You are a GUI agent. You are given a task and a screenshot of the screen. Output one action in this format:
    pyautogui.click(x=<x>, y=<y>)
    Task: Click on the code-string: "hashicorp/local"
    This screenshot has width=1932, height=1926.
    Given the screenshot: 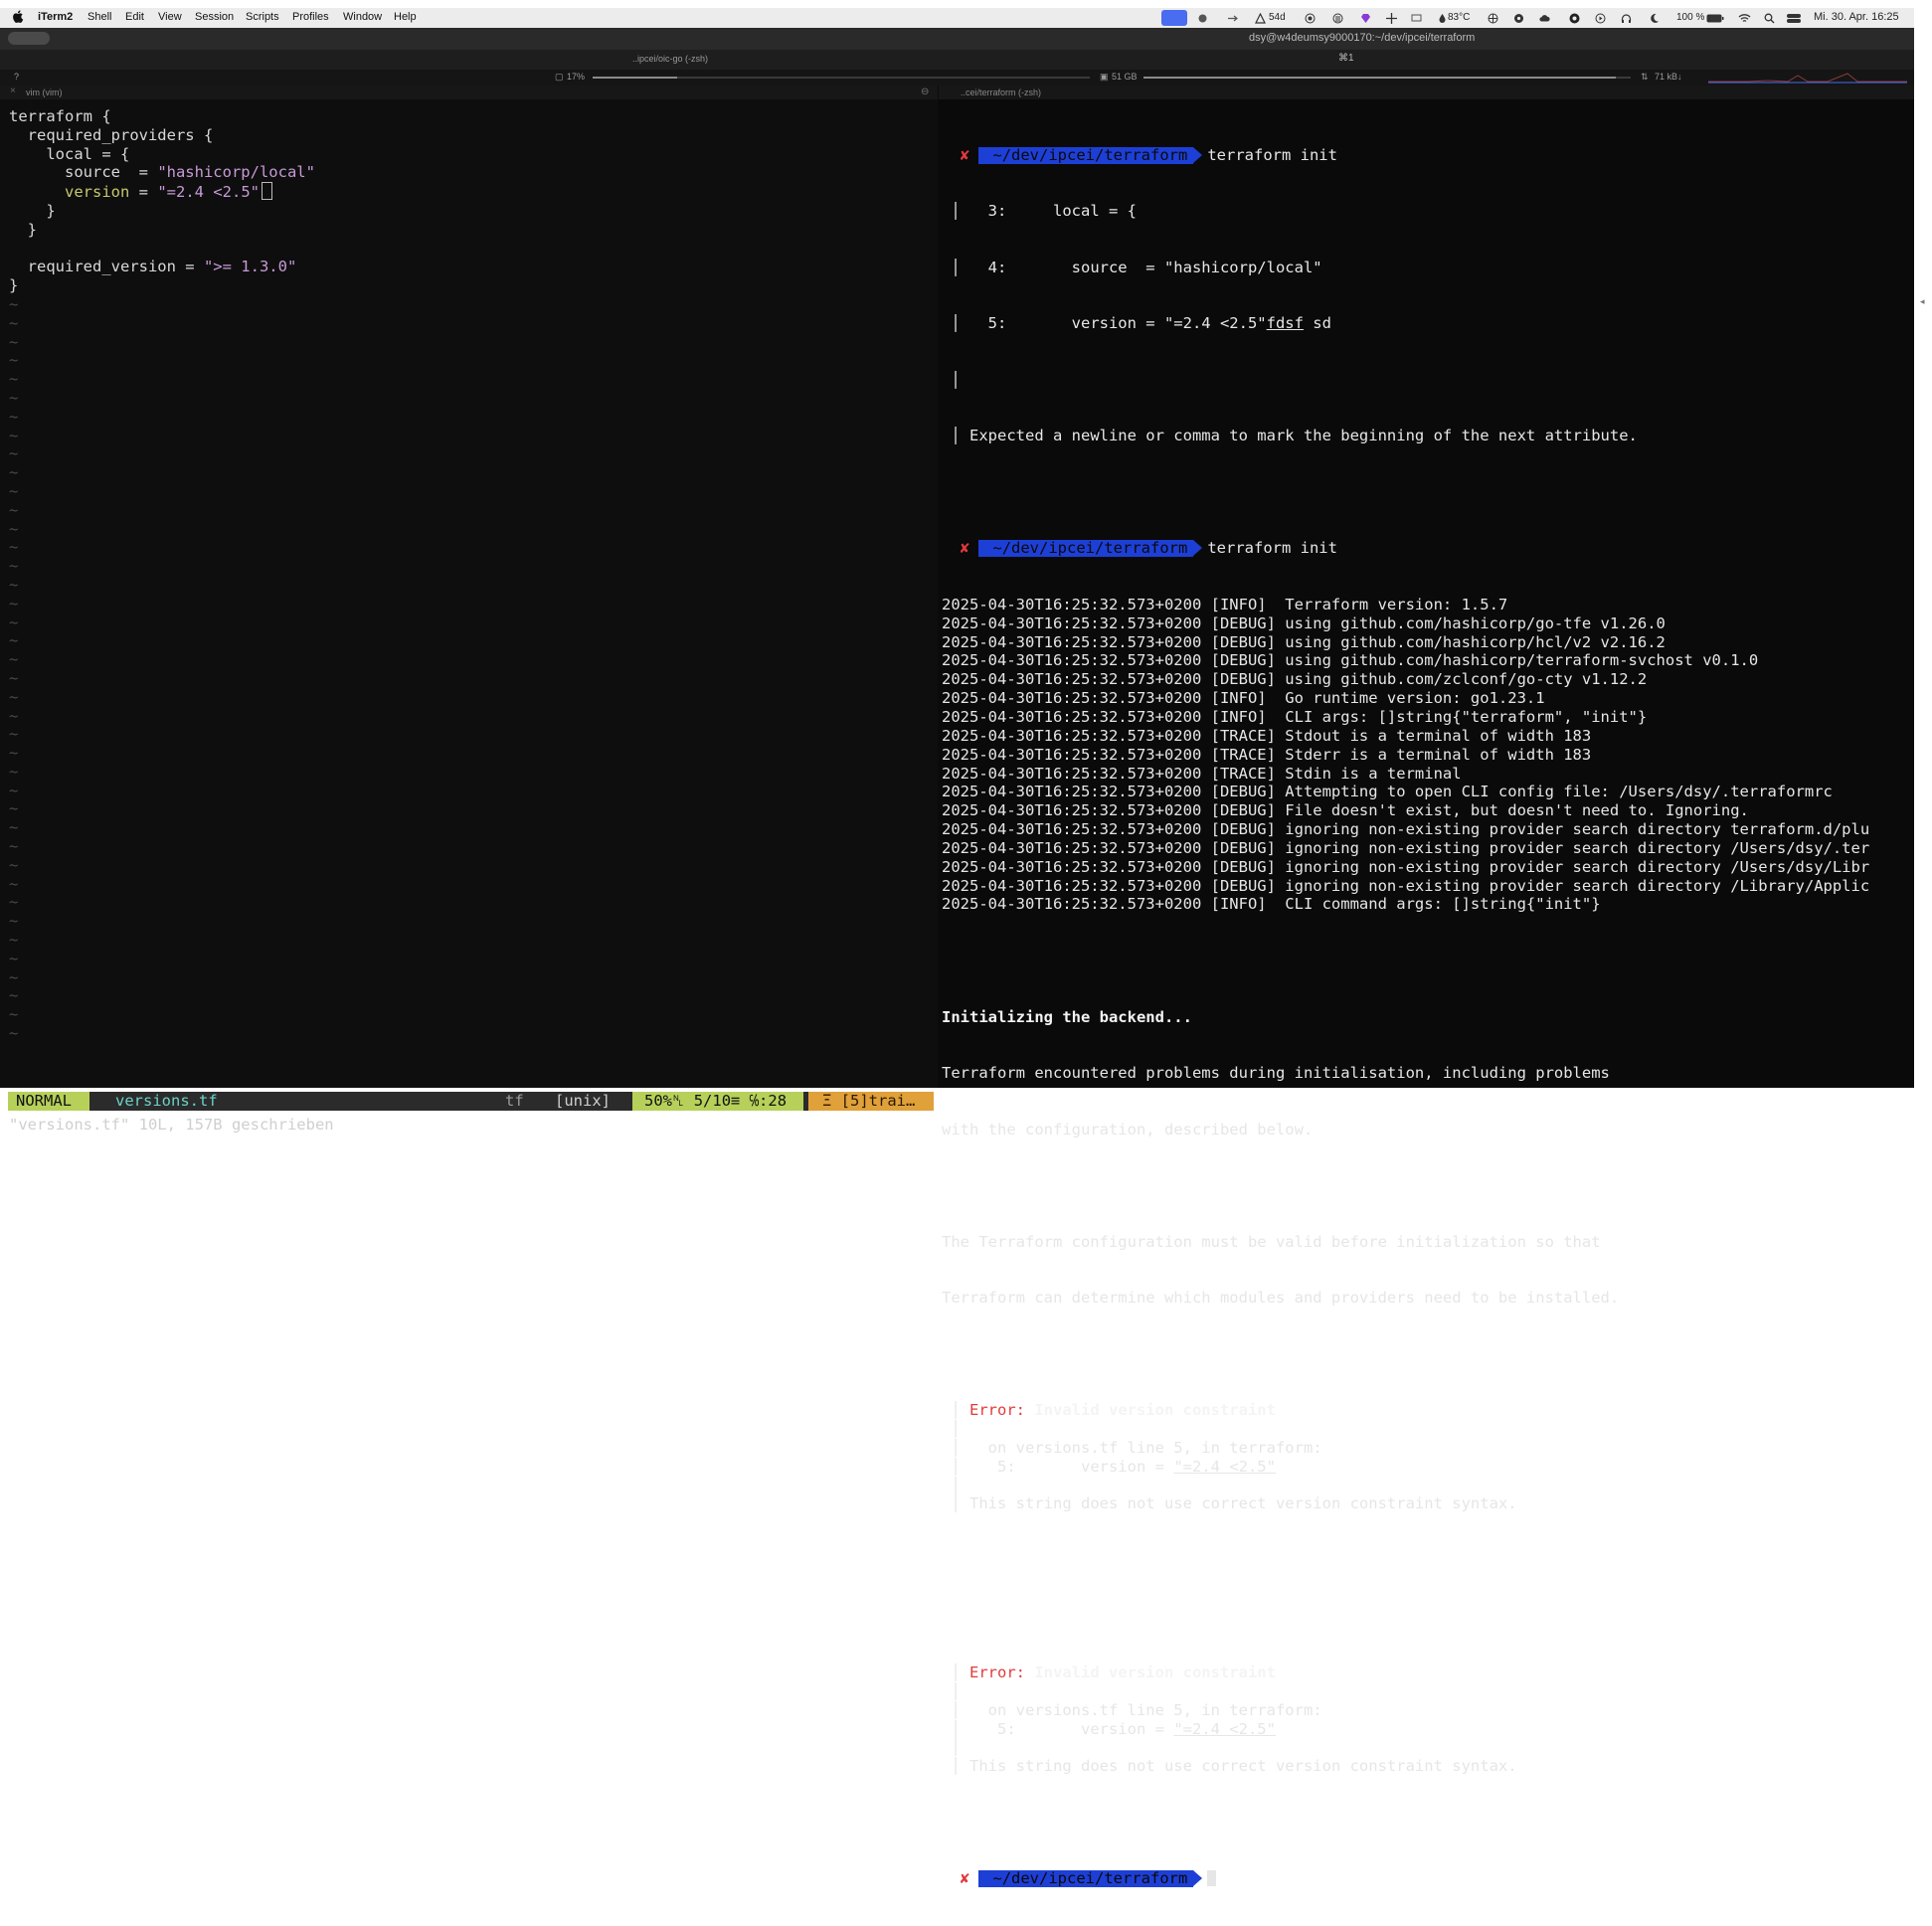 What is the action you would take?
    pyautogui.click(x=236, y=172)
    